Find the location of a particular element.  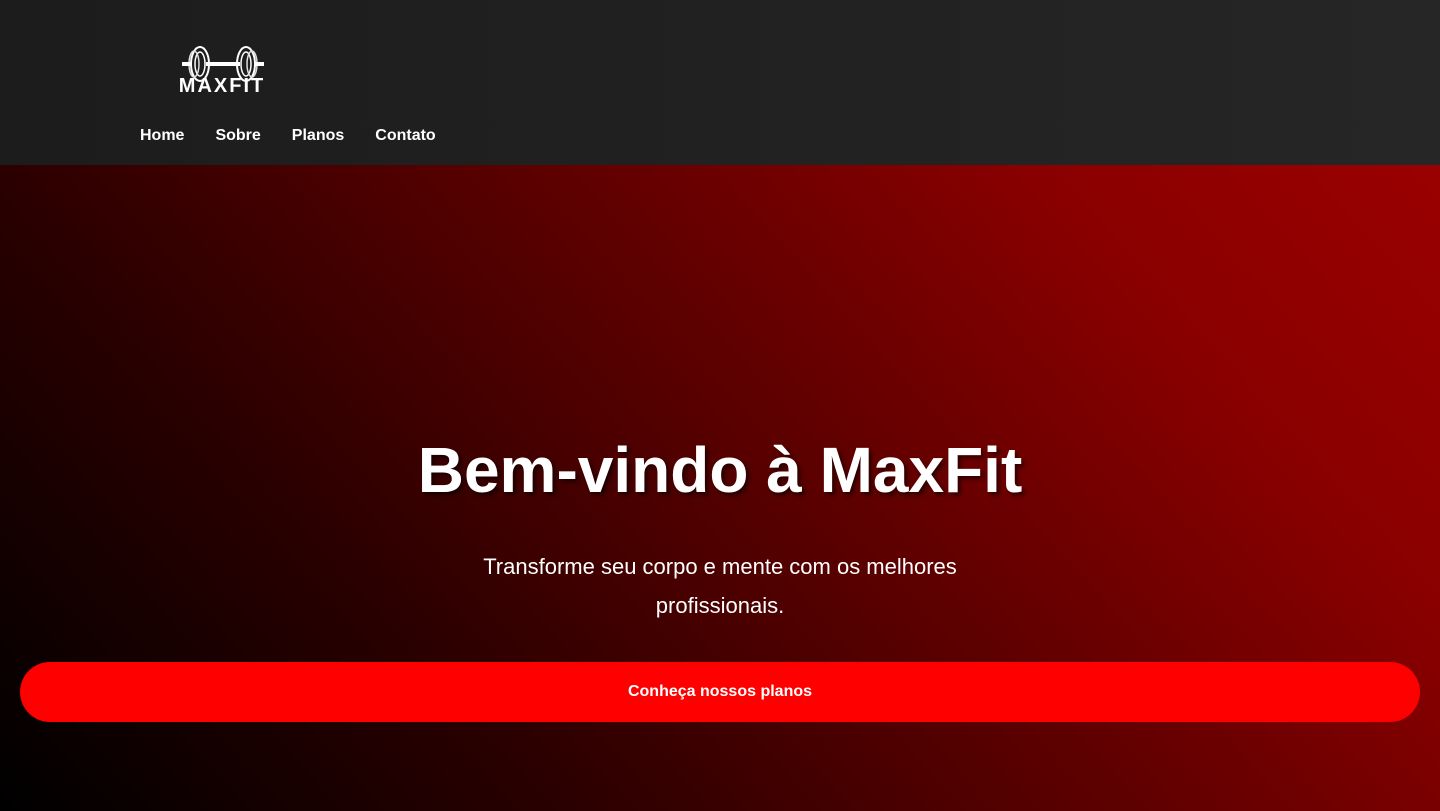

maxfit-logo: MAXFIT is located at coordinates (222, 69).